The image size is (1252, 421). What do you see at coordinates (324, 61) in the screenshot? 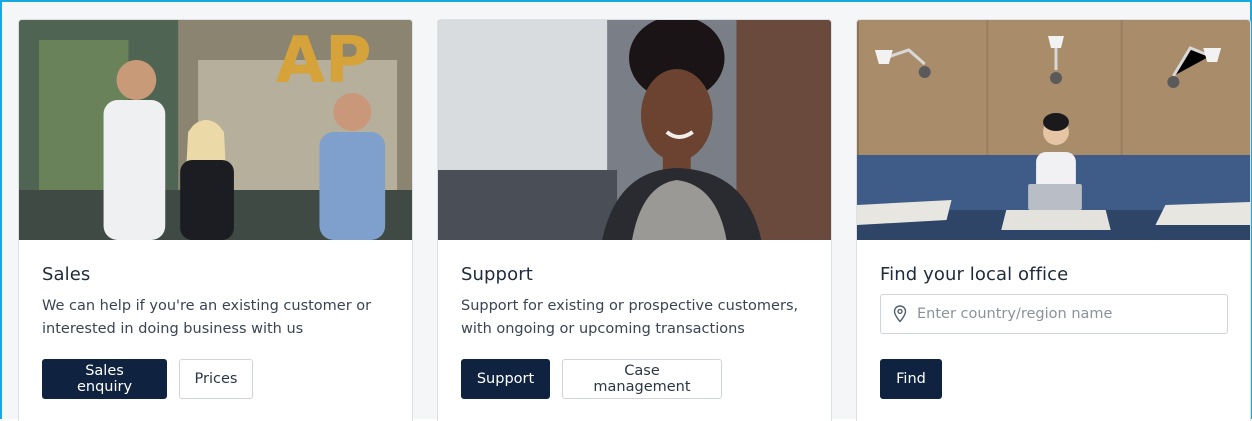
I see `svg-text: AP` at bounding box center [324, 61].